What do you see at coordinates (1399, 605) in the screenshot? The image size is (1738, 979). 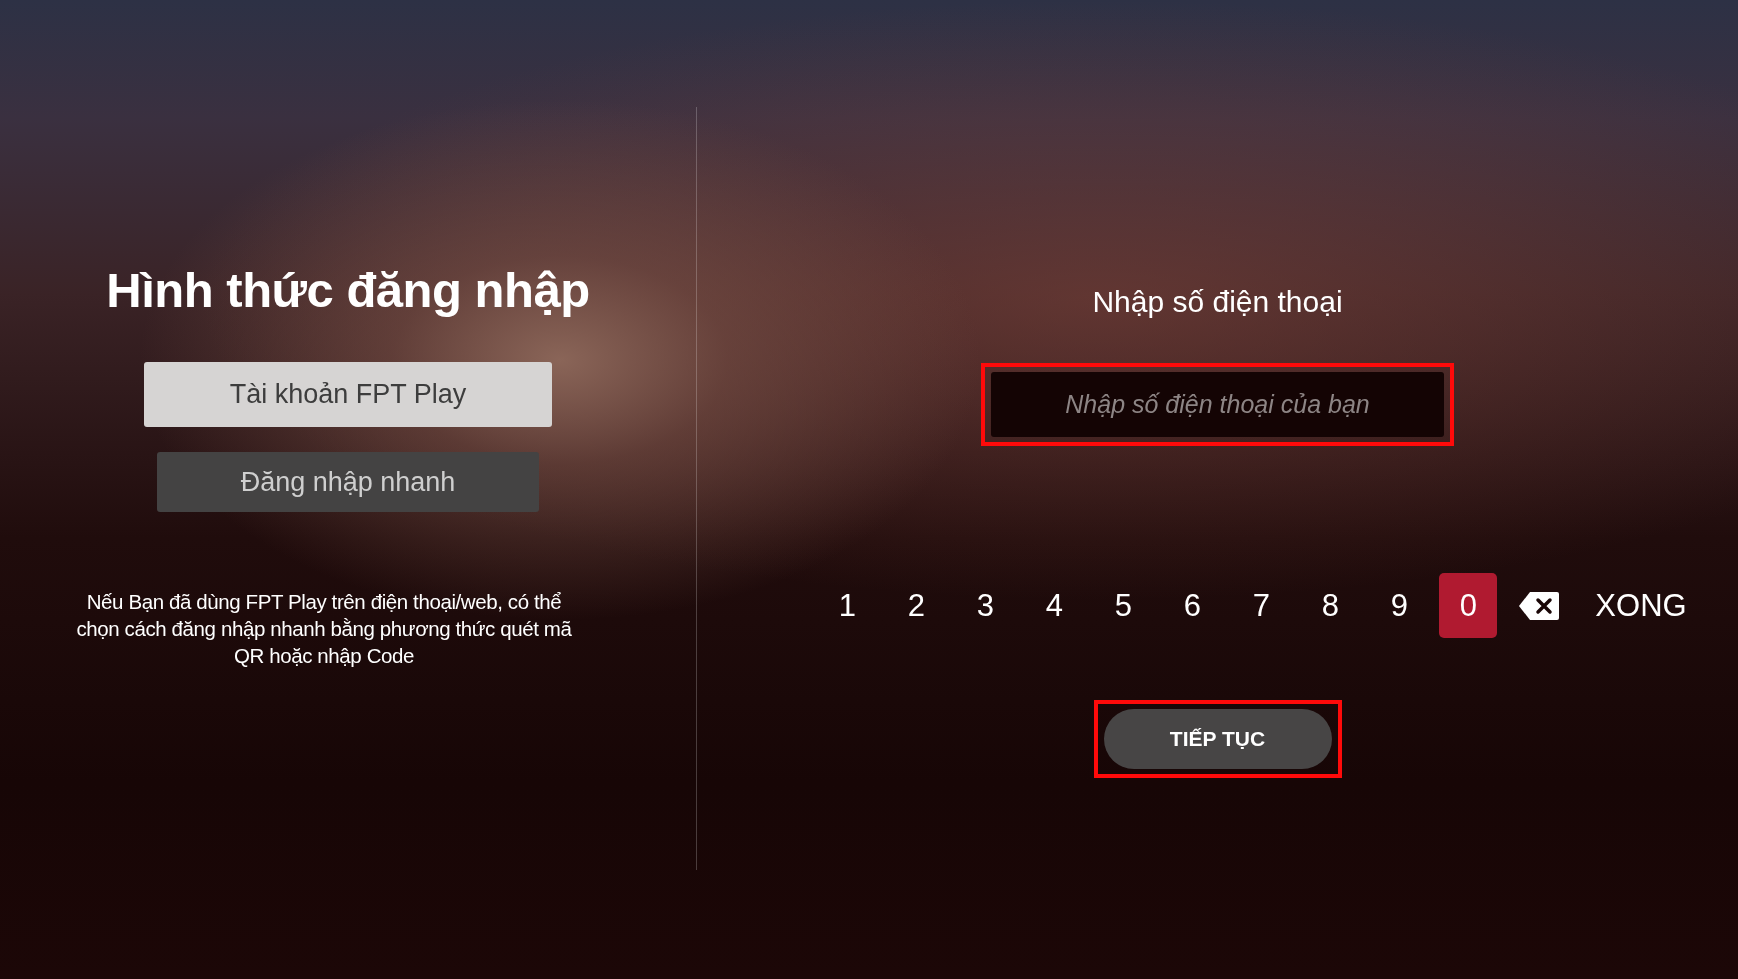 I see `digit-key: 9` at bounding box center [1399, 605].